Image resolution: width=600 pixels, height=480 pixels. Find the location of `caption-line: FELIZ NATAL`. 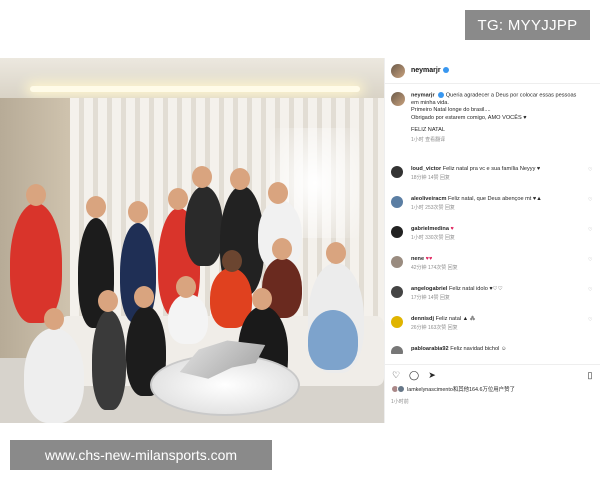

caption-line: FELIZ NATAL is located at coordinates (428, 130).